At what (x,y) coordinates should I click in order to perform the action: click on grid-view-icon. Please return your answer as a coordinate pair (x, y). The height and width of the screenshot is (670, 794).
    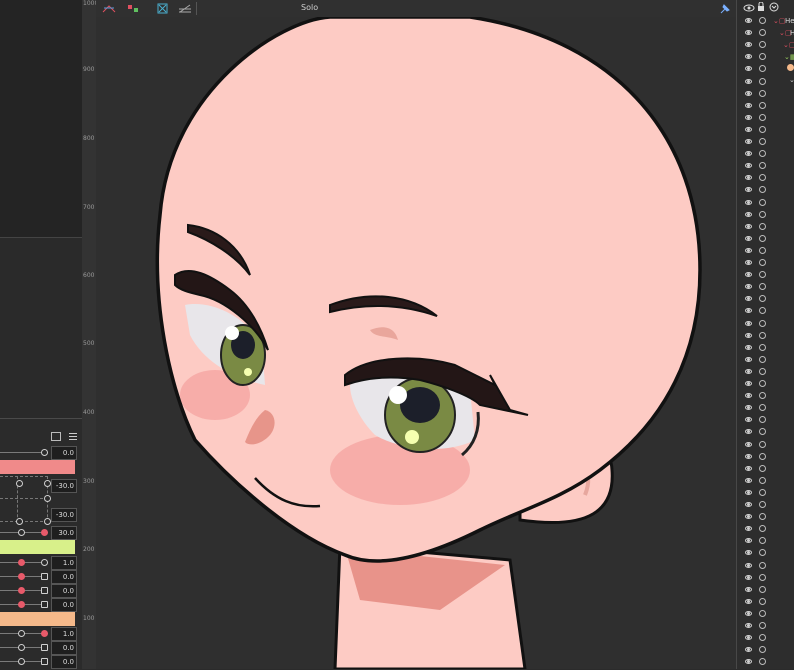
    Looking at the image, I should click on (56, 436).